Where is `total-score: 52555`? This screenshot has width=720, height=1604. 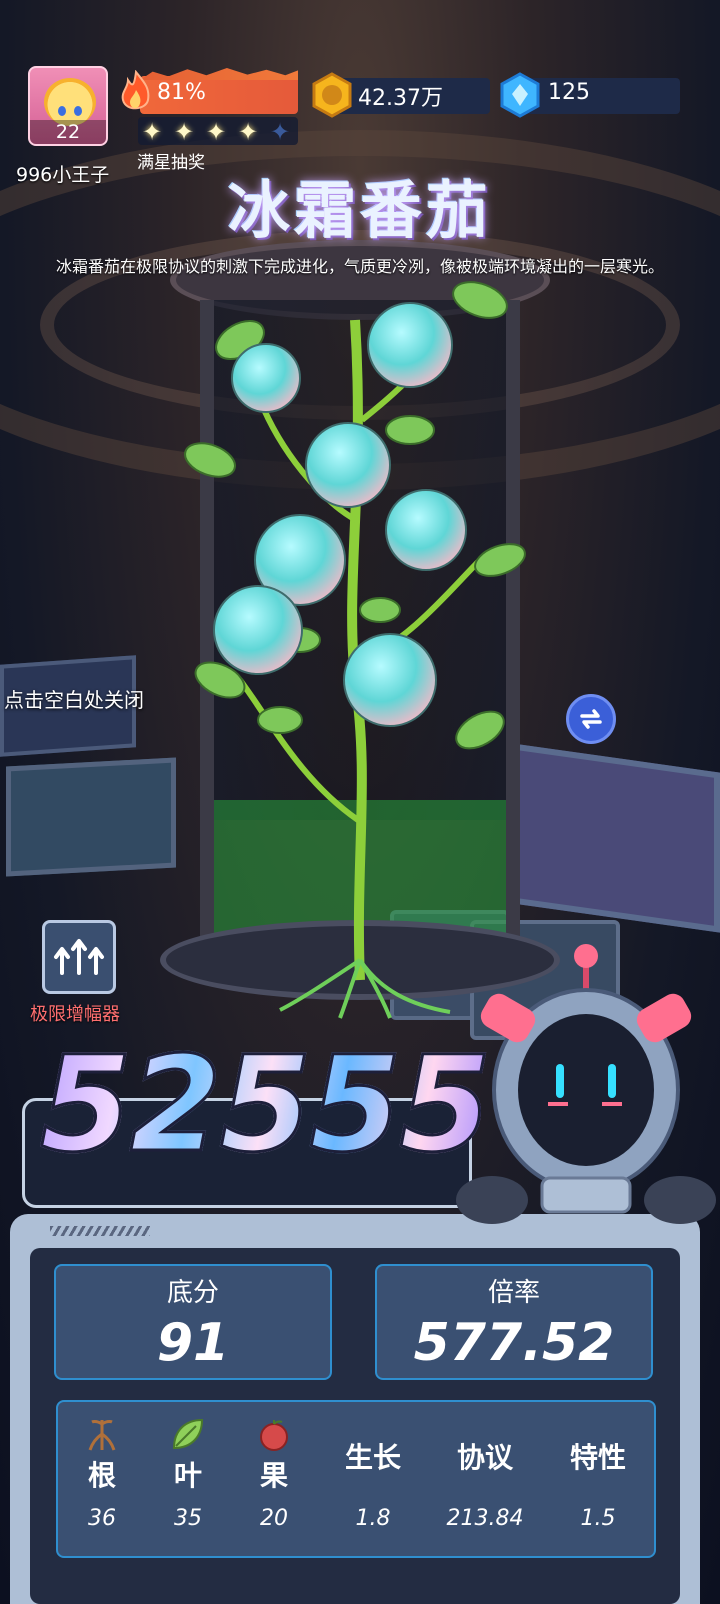
total-score: 52555 is located at coordinates (265, 1105).